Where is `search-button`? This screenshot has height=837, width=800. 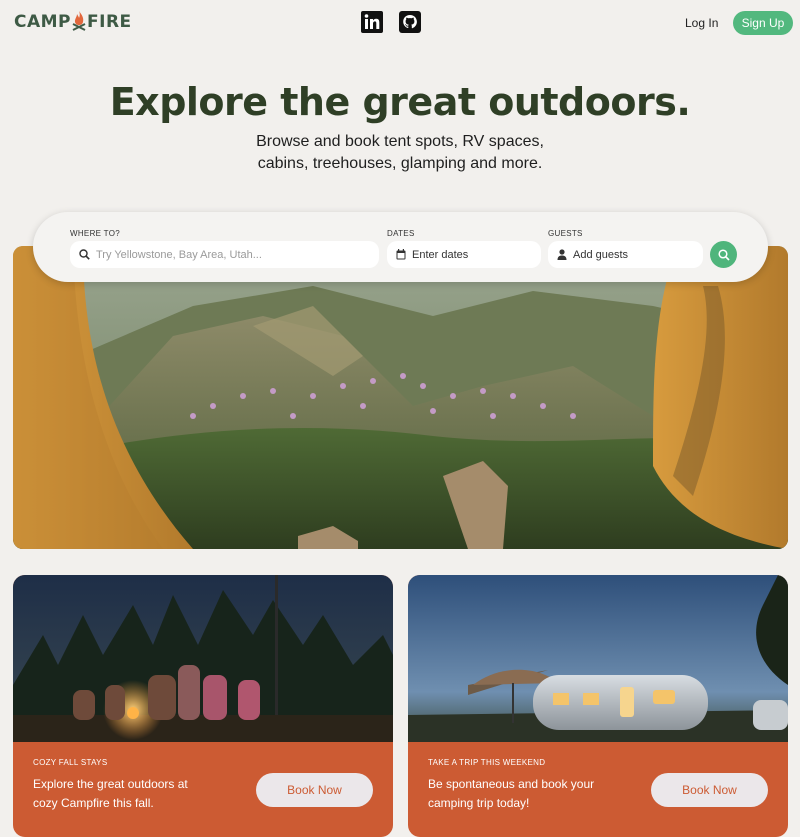 search-button is located at coordinates (723, 254).